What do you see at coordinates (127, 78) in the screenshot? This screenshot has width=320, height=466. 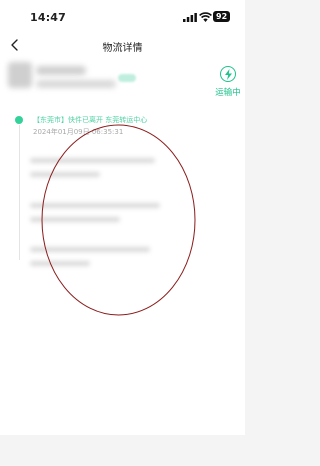 I see `redacted-tag` at bounding box center [127, 78].